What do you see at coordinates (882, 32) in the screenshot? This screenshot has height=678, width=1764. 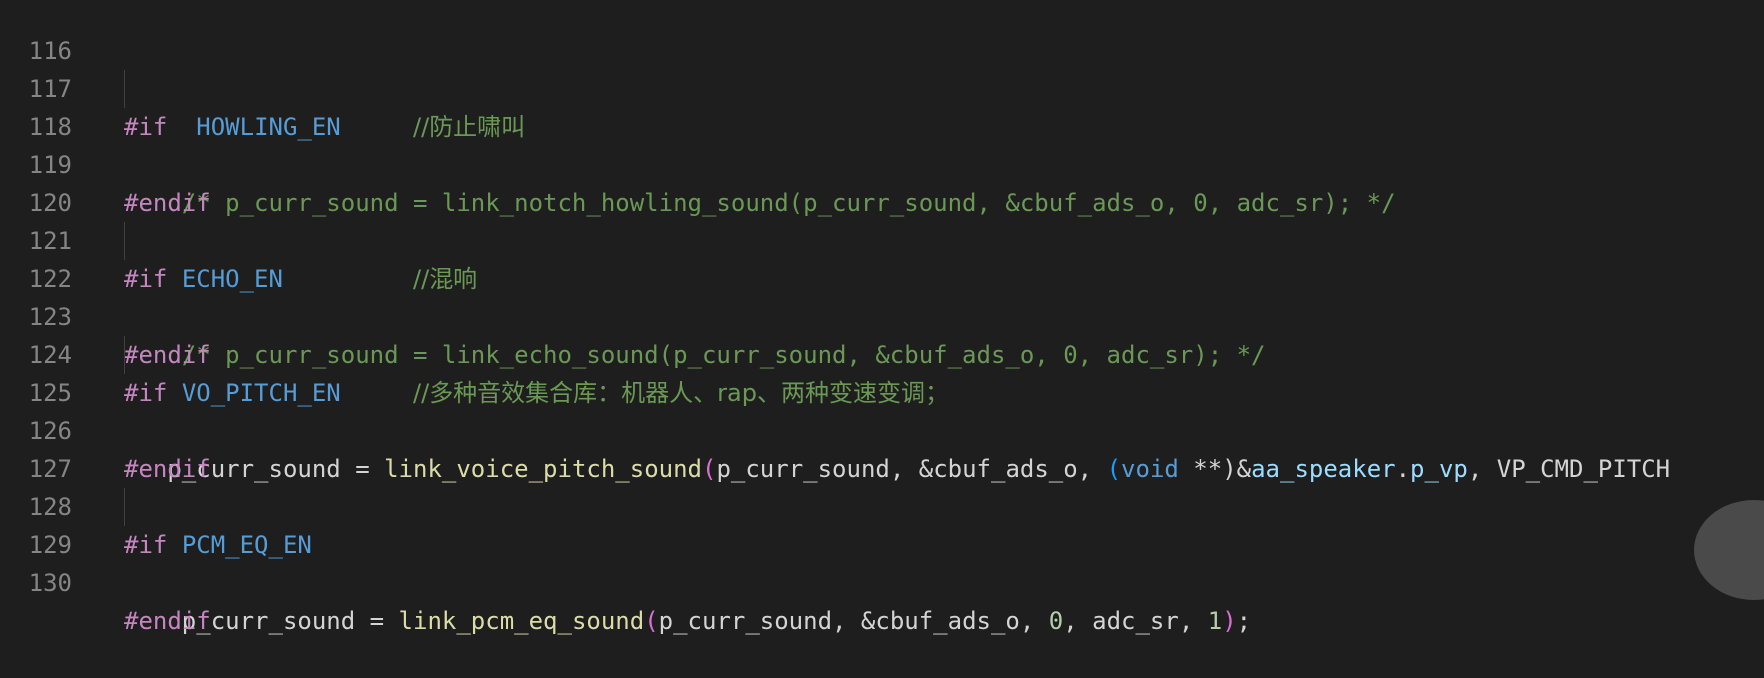 I see `code-line: 116` at bounding box center [882, 32].